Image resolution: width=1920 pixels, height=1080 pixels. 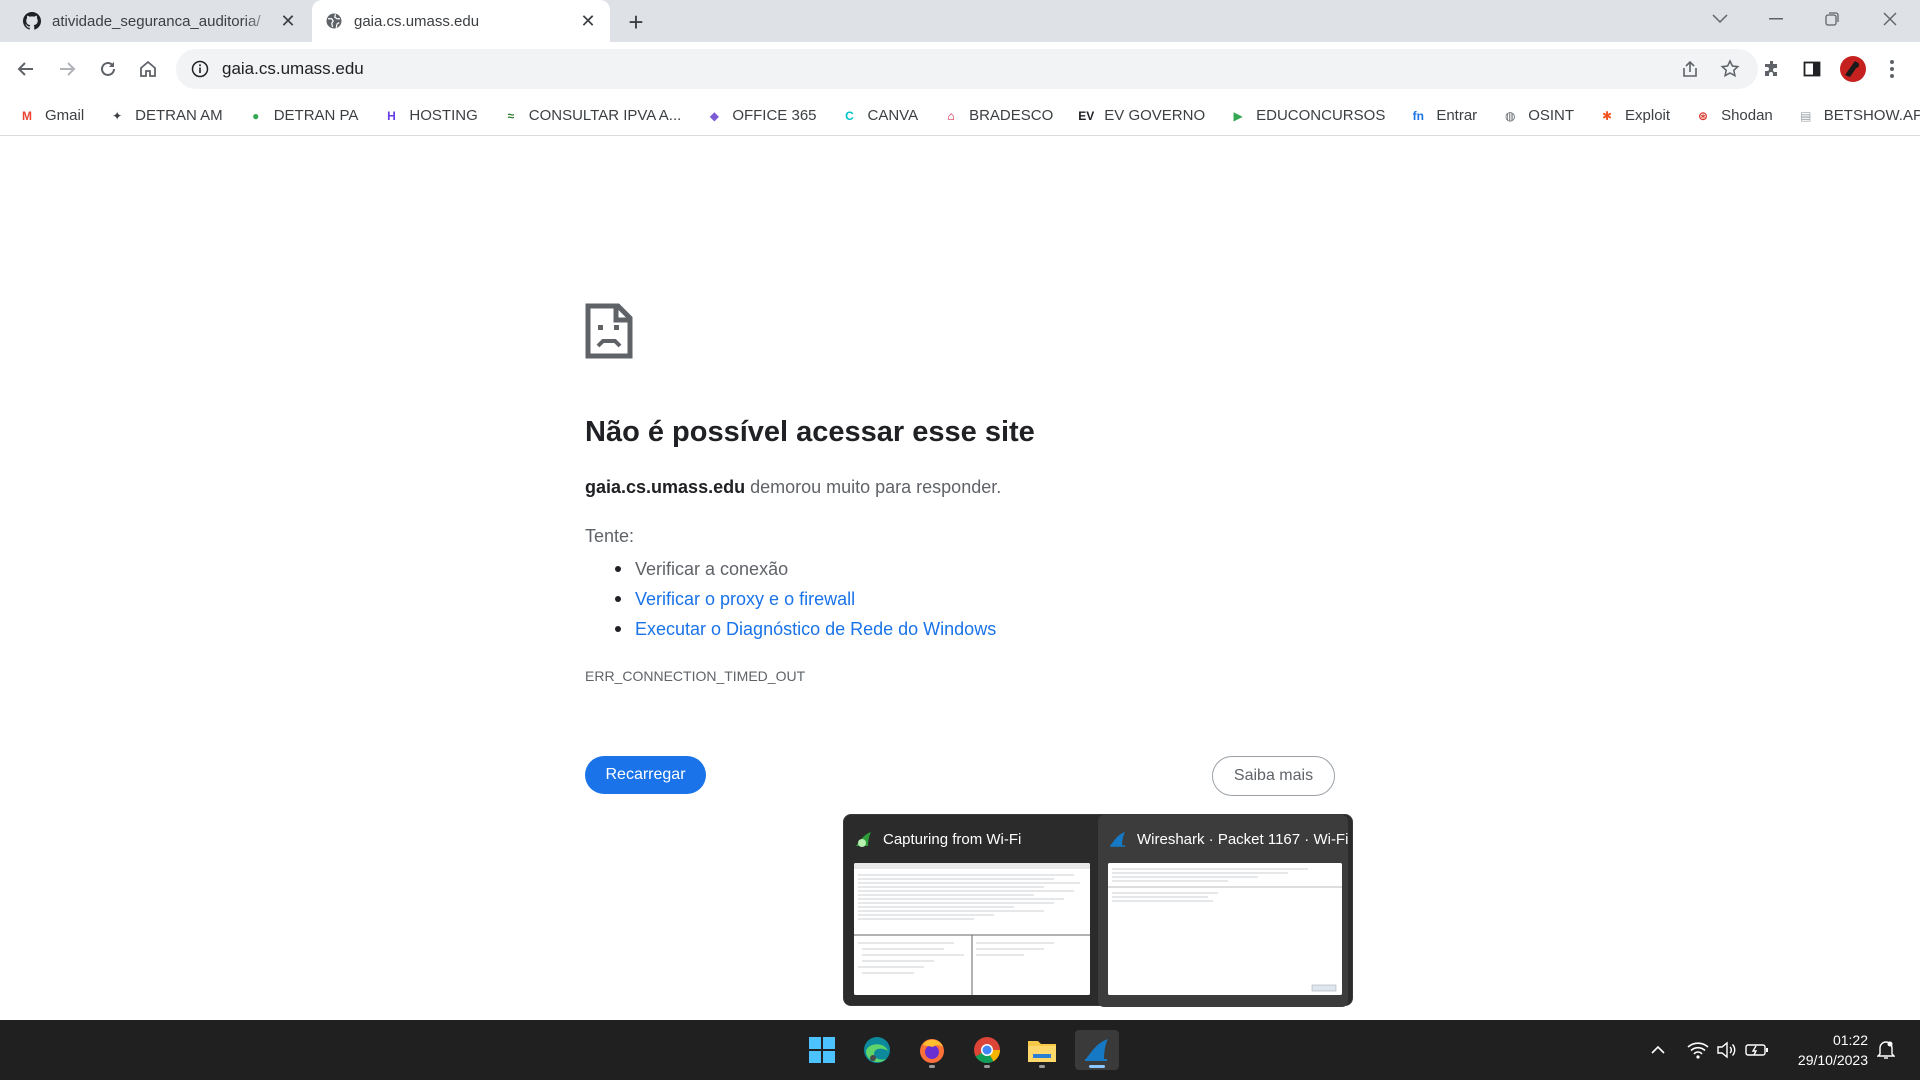 What do you see at coordinates (873, 487) in the screenshot?
I see `error-summary-text: demorou muito para responder.` at bounding box center [873, 487].